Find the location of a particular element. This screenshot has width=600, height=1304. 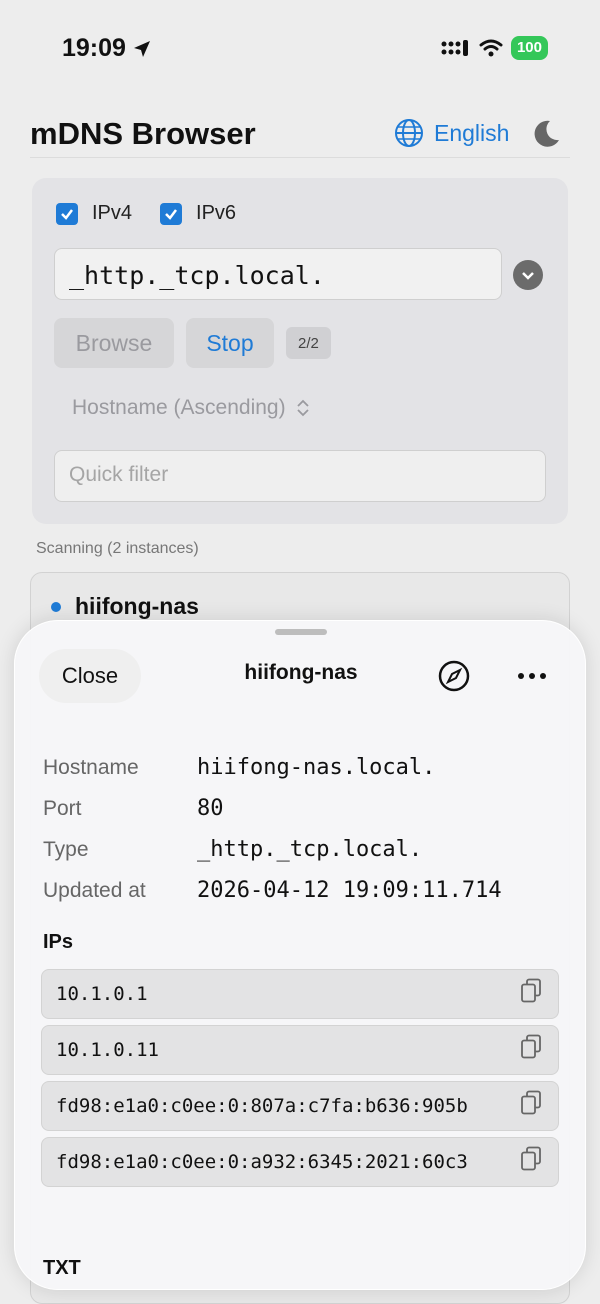

sort-chevron-icon is located at coordinates (302, 408).